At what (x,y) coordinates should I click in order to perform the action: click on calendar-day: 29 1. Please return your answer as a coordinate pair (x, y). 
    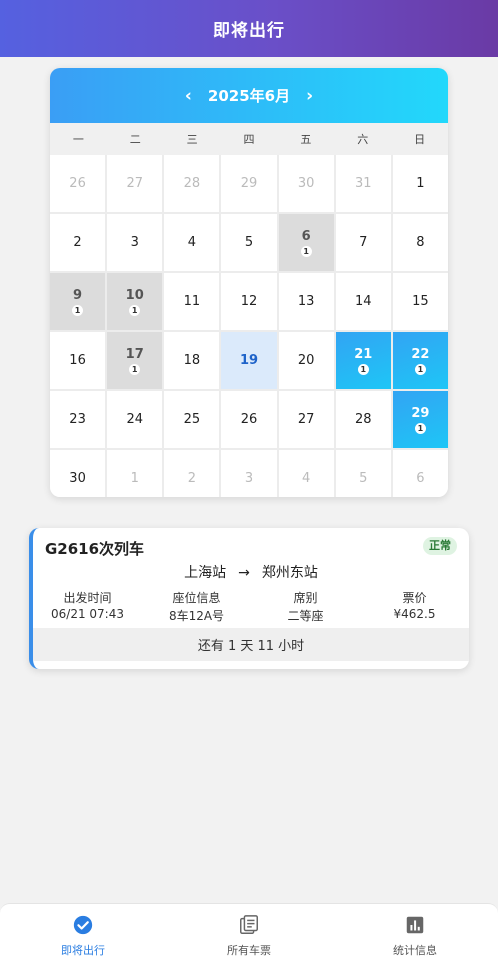
    Looking at the image, I should click on (420, 419).